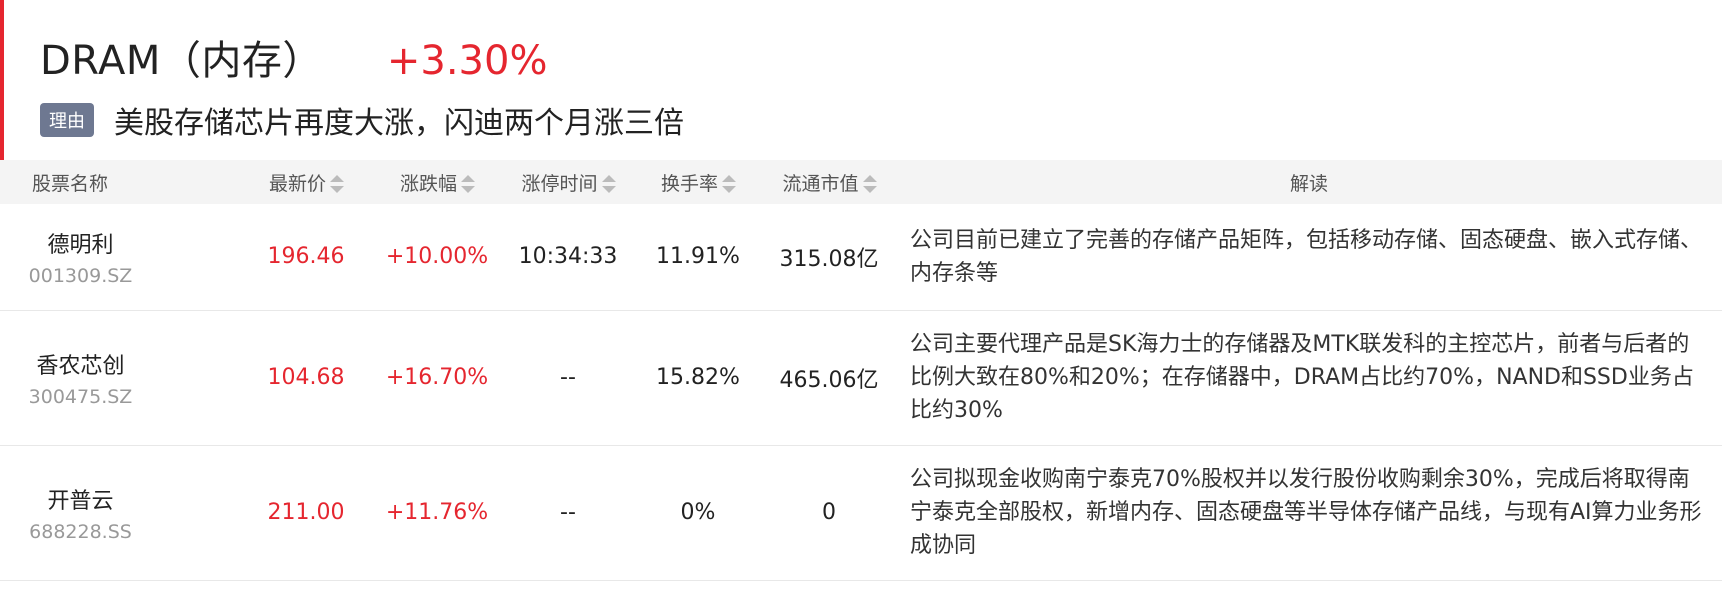 The image size is (1722, 606). What do you see at coordinates (1306, 256) in the screenshot?
I see `analysis-cell: 公司目前已建立了完善的存储产品矩阵，包括移动存储、固态硬盘、嵌入式存储、内存条等` at bounding box center [1306, 256].